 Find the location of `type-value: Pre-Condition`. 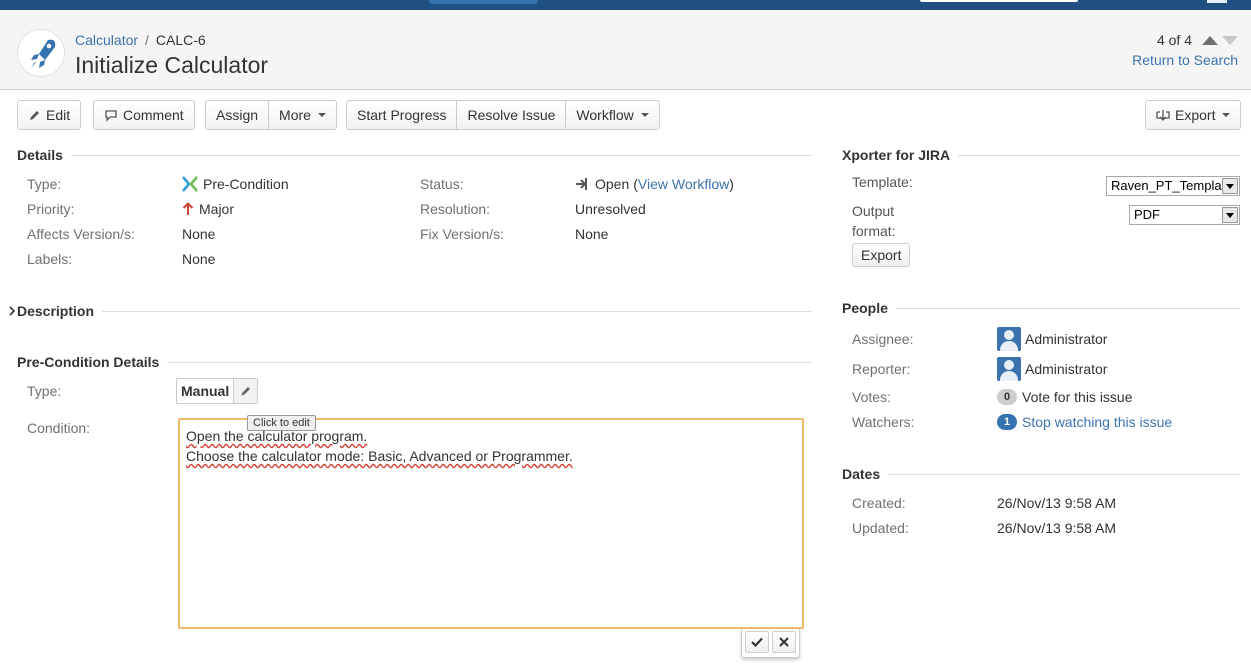

type-value: Pre-Condition is located at coordinates (235, 184).